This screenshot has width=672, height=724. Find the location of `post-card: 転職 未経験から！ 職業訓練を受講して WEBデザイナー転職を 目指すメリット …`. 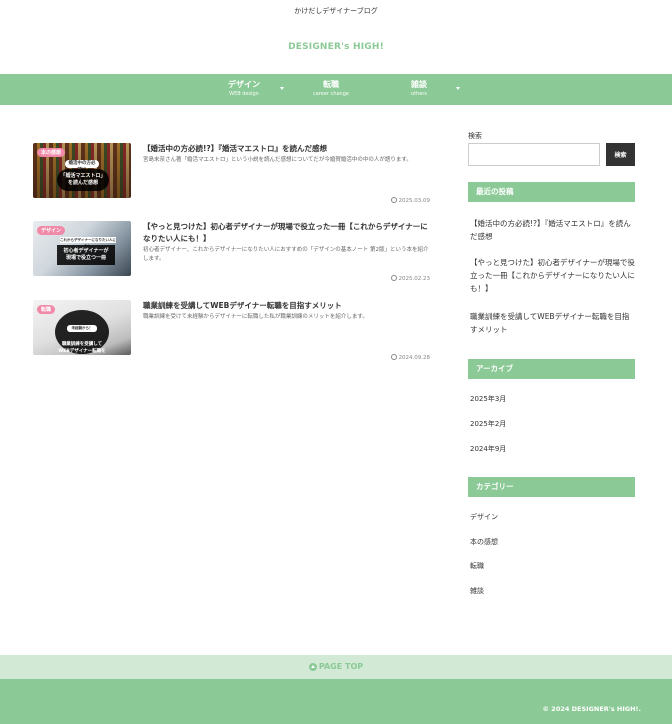

post-card: 転職 未経験から！ 職業訓練を受講して WEBデザイナー転職を 目指すメリット … is located at coordinates (231, 330).